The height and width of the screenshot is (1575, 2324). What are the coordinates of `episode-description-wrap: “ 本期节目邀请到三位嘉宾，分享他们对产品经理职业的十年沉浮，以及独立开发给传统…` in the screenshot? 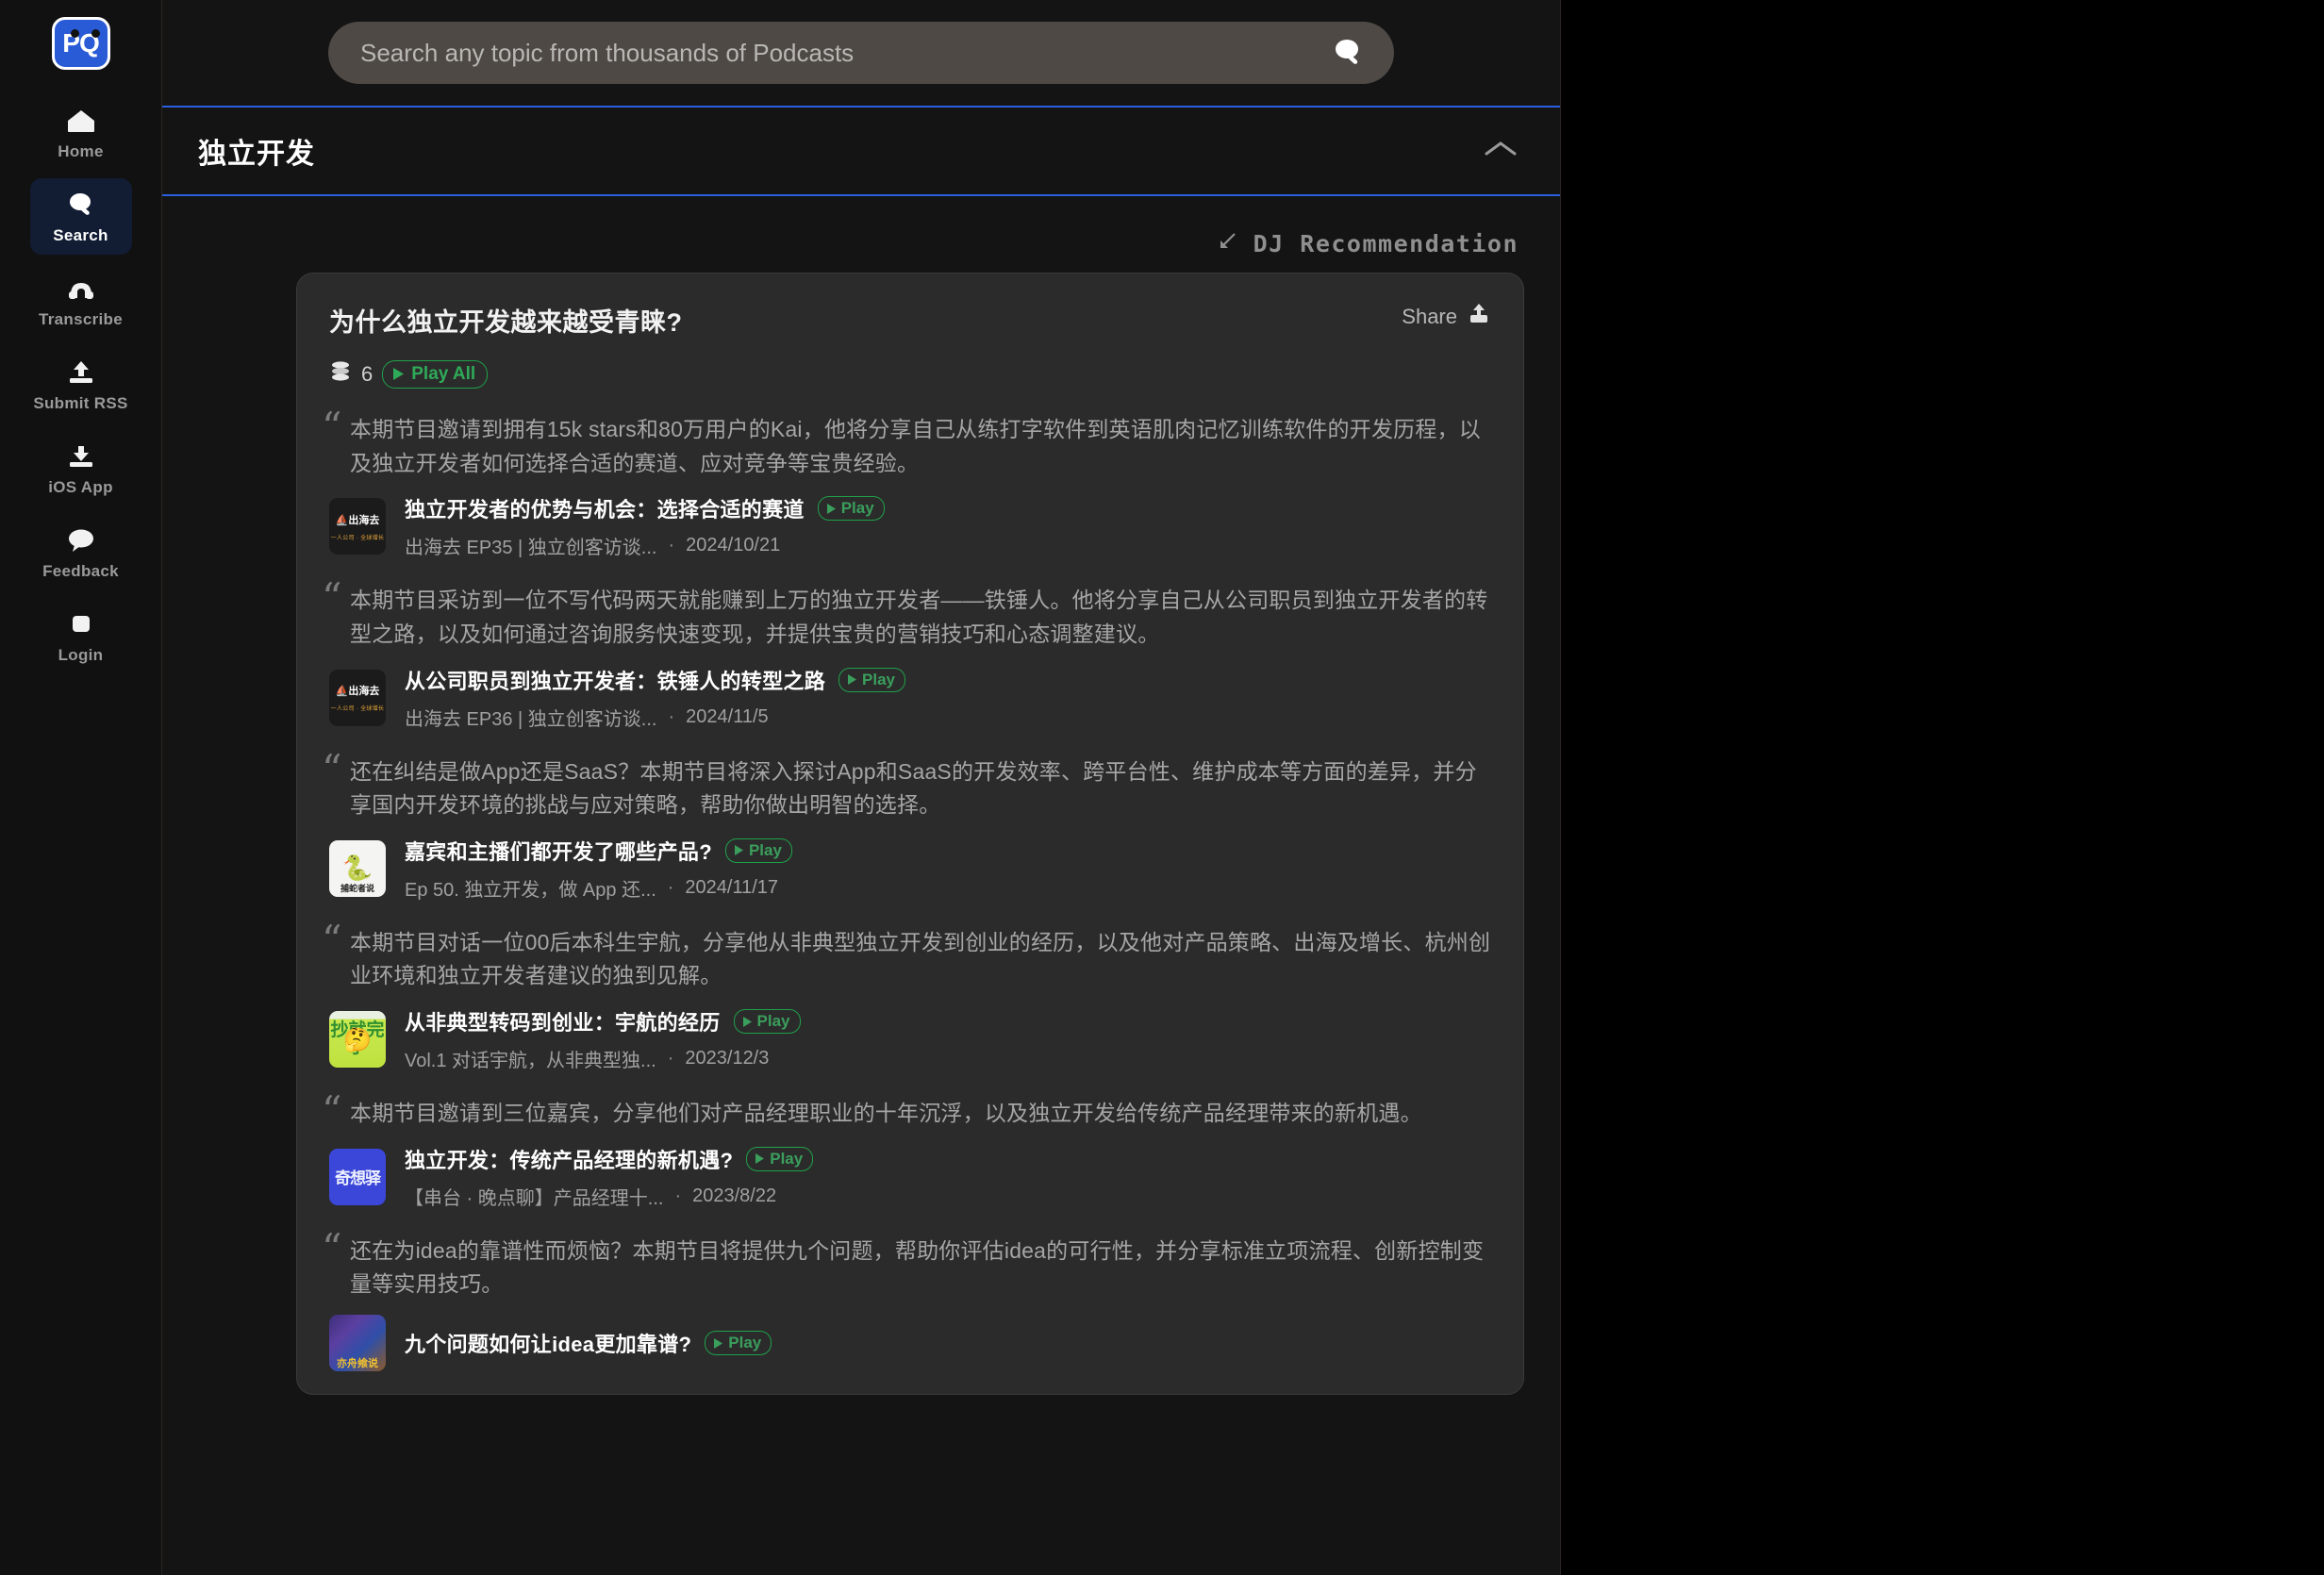 It's located at (907, 1111).